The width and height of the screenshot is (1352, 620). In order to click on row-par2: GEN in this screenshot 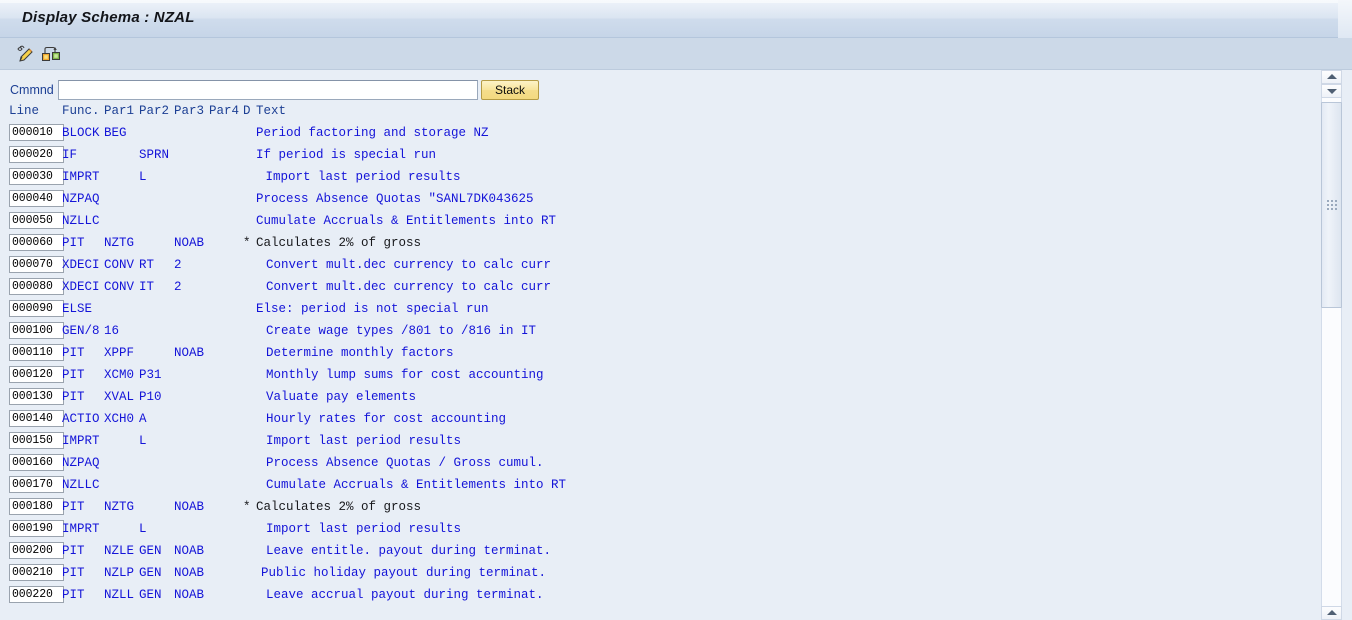, I will do `click(150, 573)`.